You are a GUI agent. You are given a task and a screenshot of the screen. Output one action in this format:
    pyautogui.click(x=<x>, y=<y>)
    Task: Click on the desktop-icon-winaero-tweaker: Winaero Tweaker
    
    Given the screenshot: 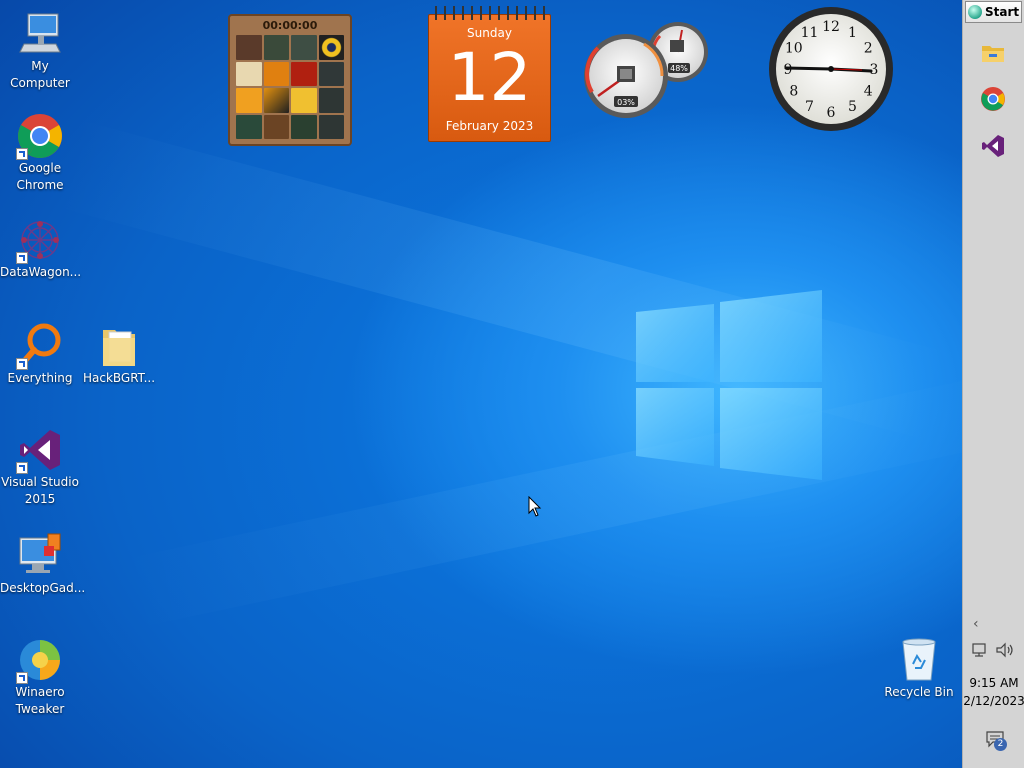 What is the action you would take?
    pyautogui.click(x=40, y=677)
    